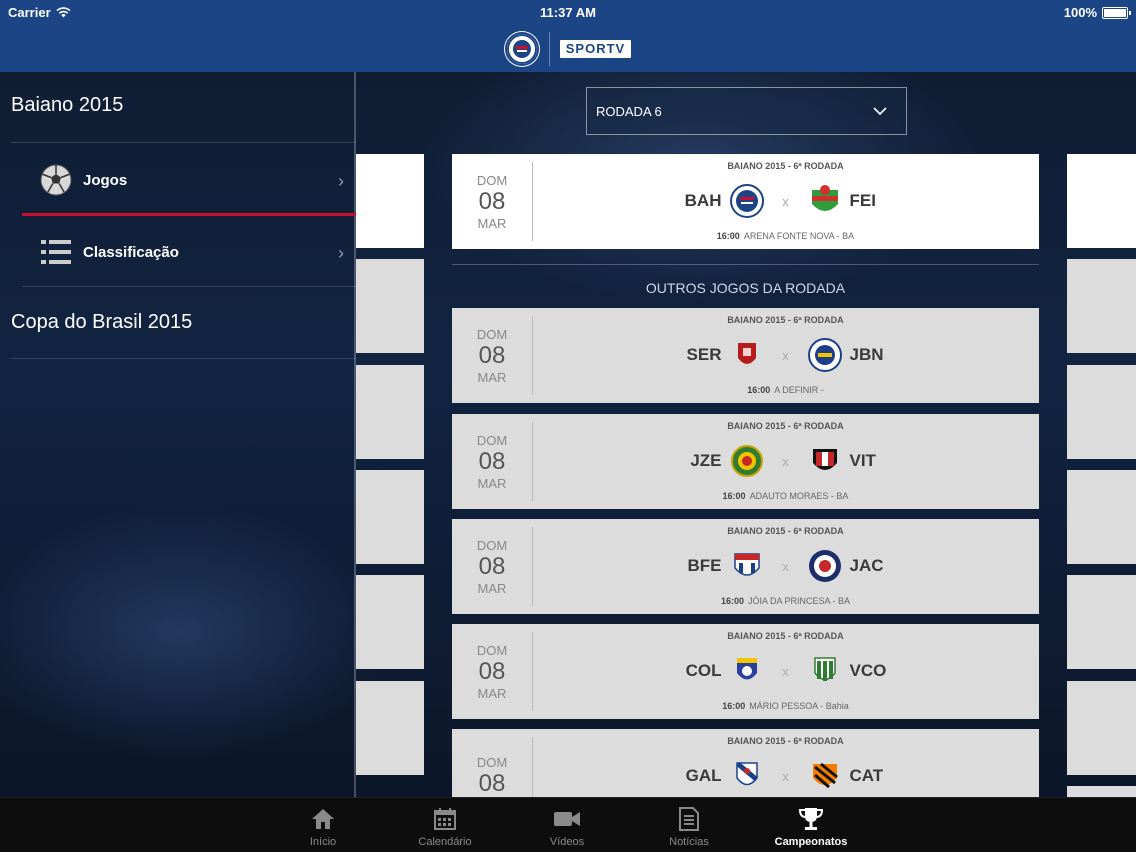 This screenshot has height=852, width=1136. What do you see at coordinates (629, 111) in the screenshot?
I see `round-select-value: RODADA 6` at bounding box center [629, 111].